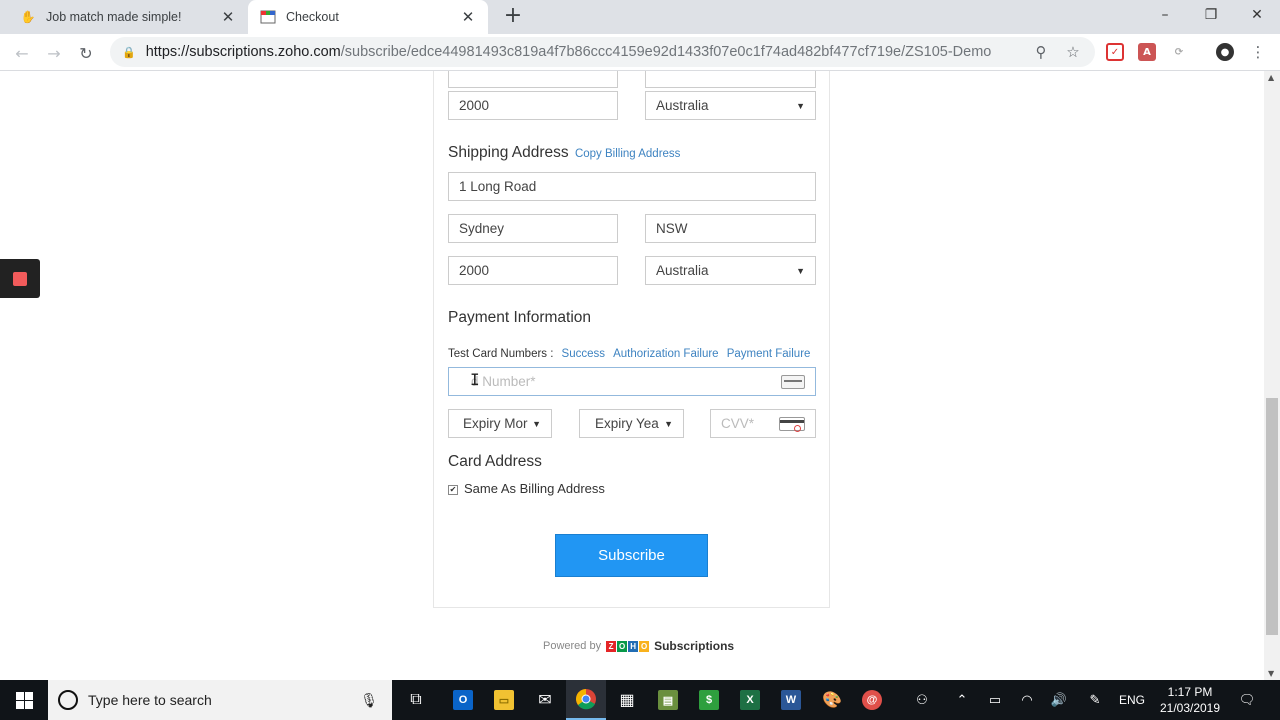 This screenshot has width=1280, height=720. I want to click on powered-by-text: Powered by, so click(572, 646).